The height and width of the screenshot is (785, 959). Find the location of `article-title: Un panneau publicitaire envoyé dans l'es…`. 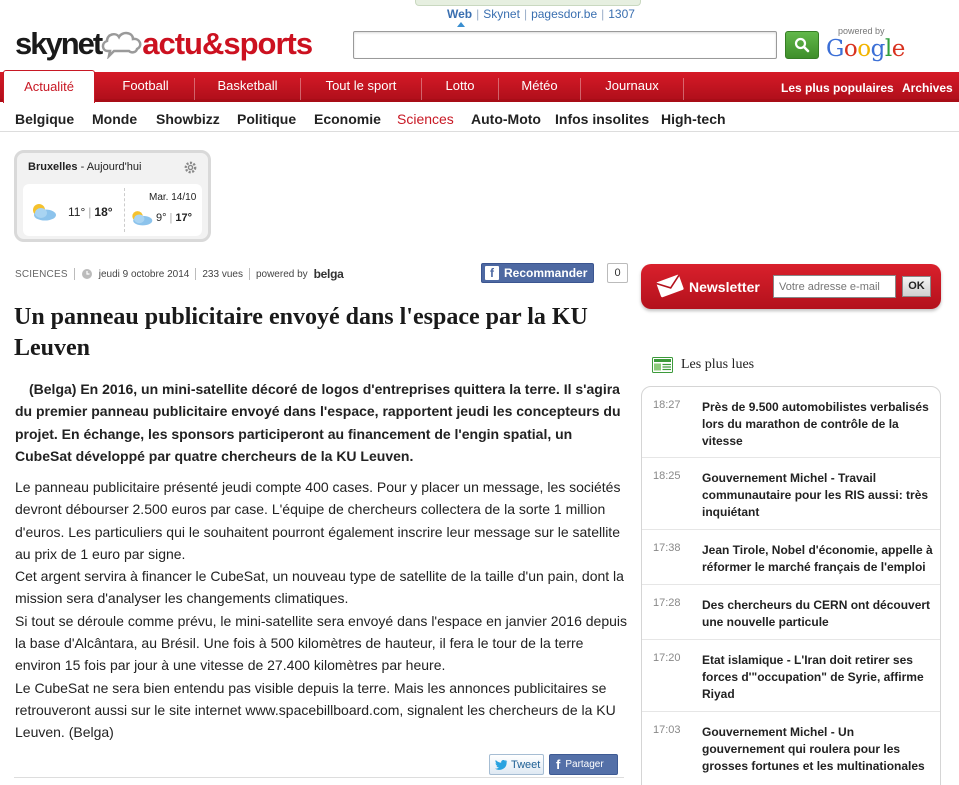

article-title: Un panneau publicitaire envoyé dans l'es… is located at coordinates (301, 332).